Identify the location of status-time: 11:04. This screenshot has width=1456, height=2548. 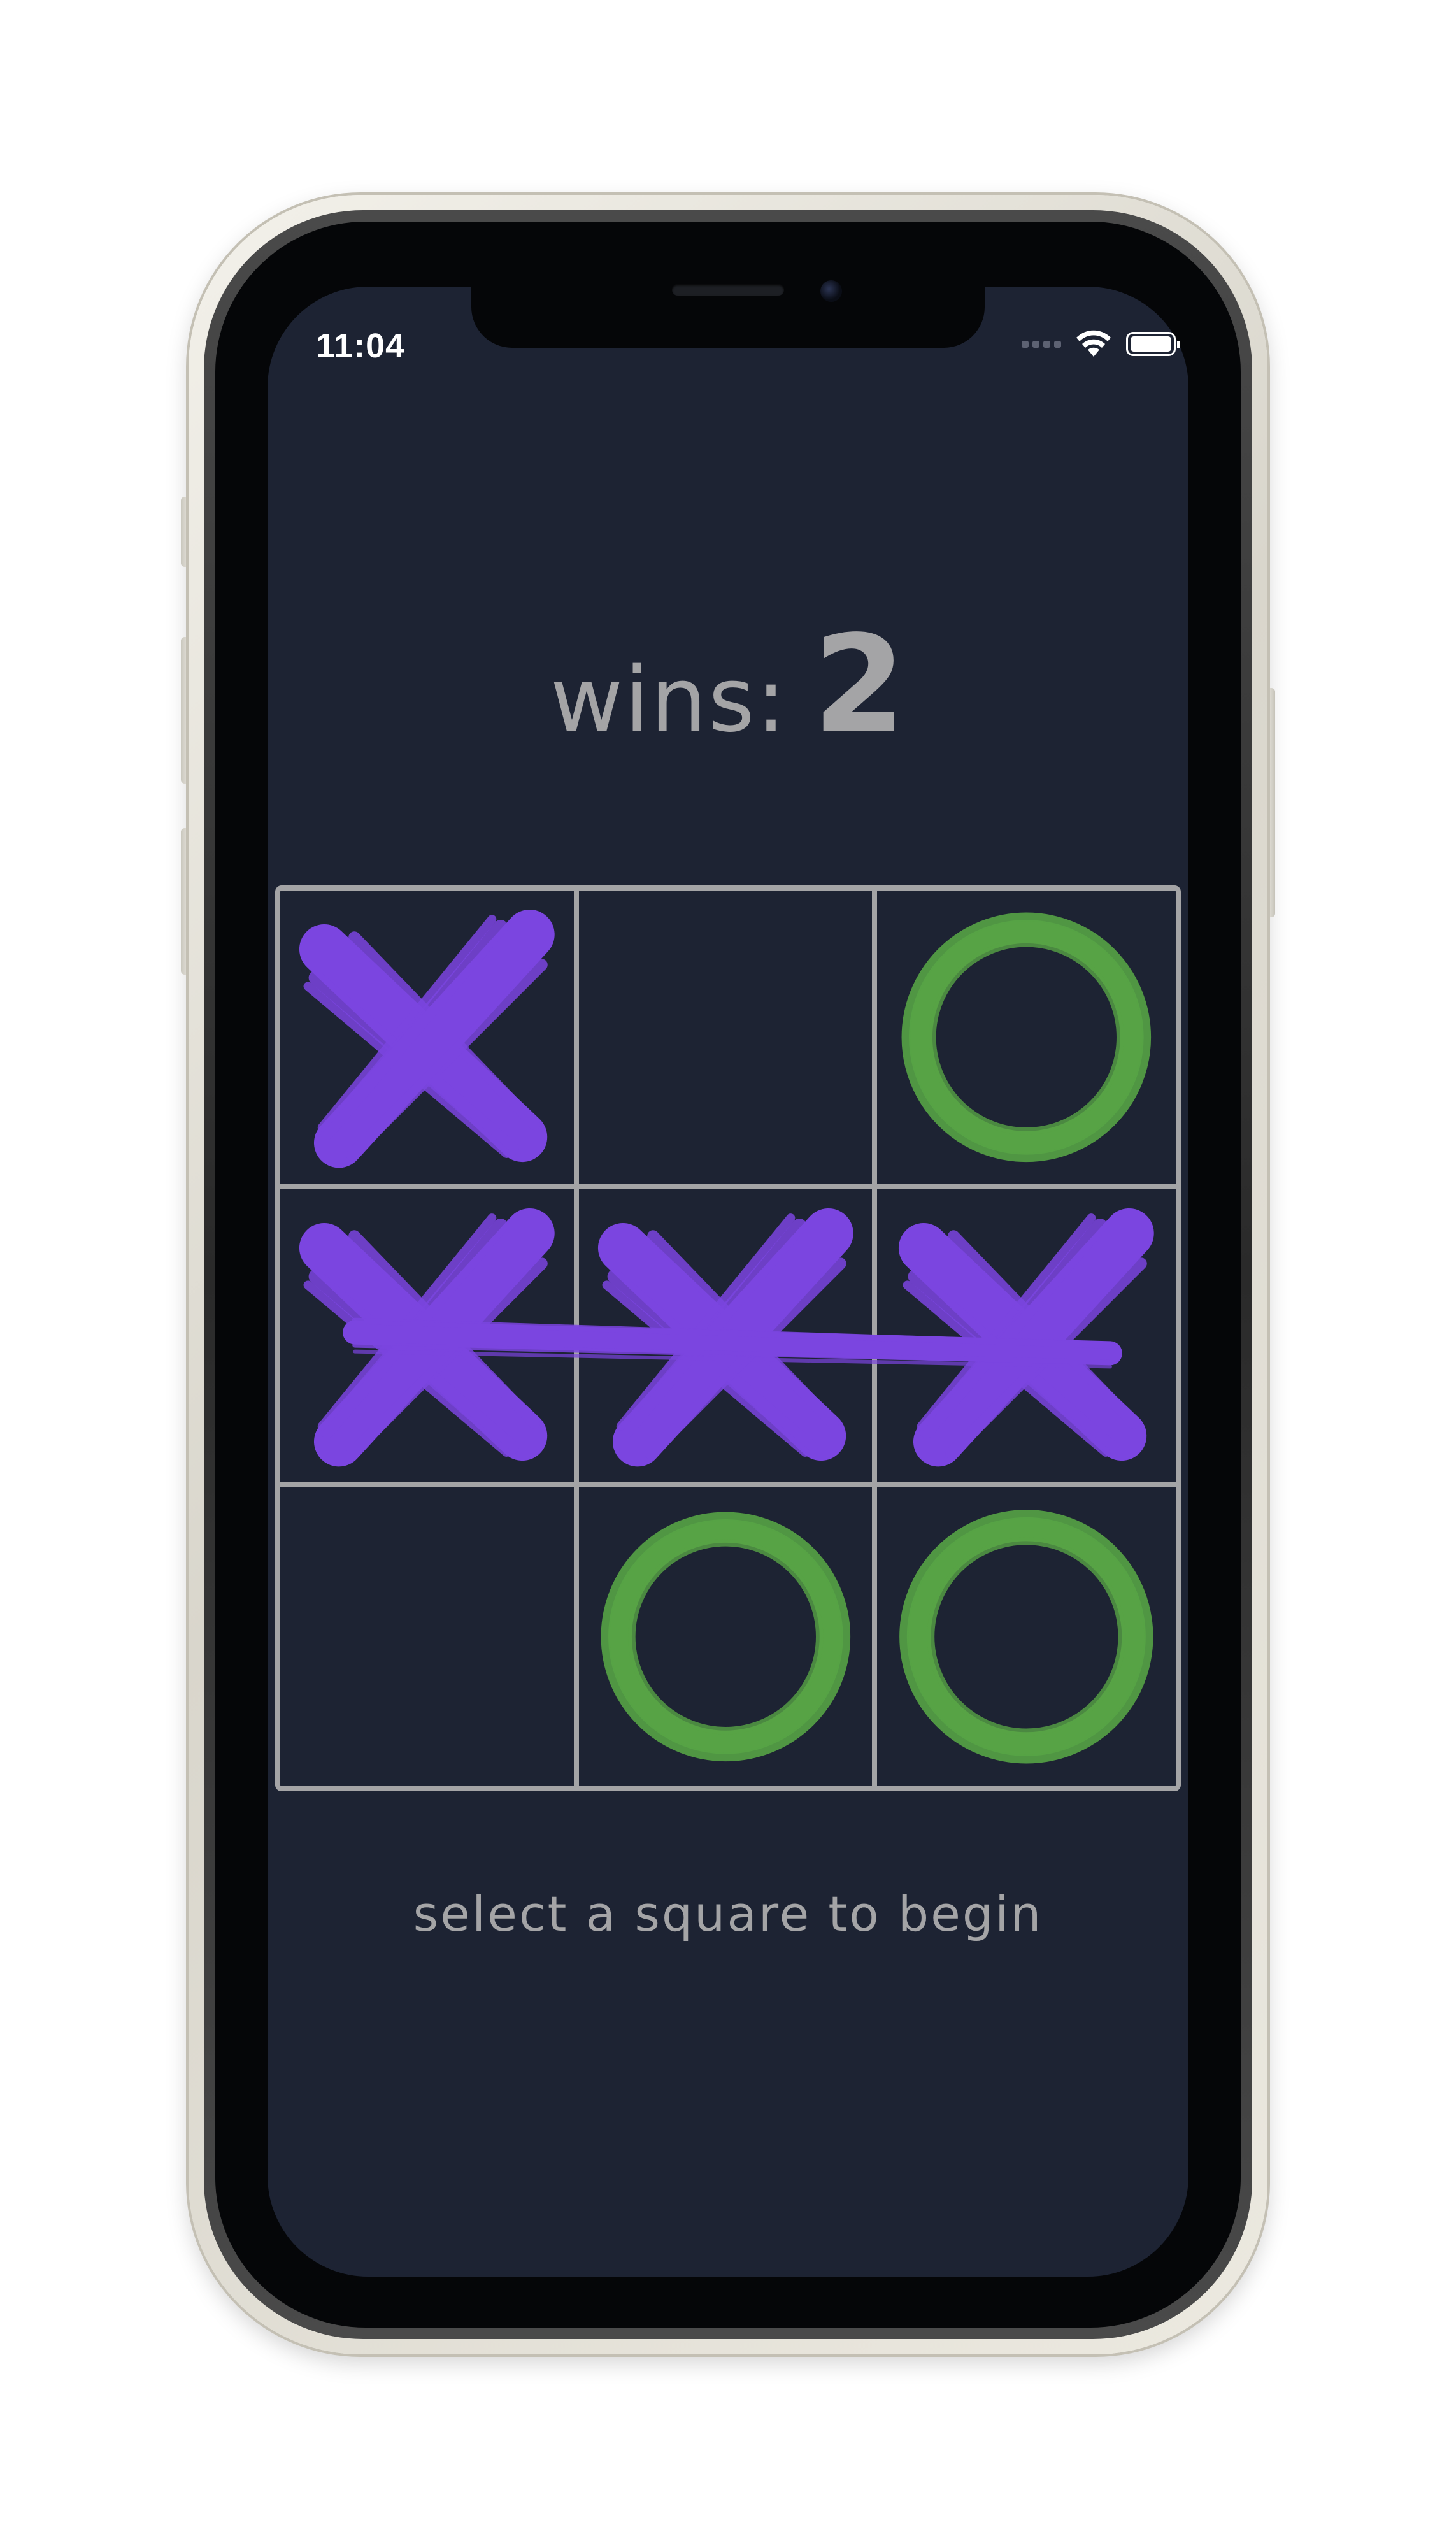
(361, 346).